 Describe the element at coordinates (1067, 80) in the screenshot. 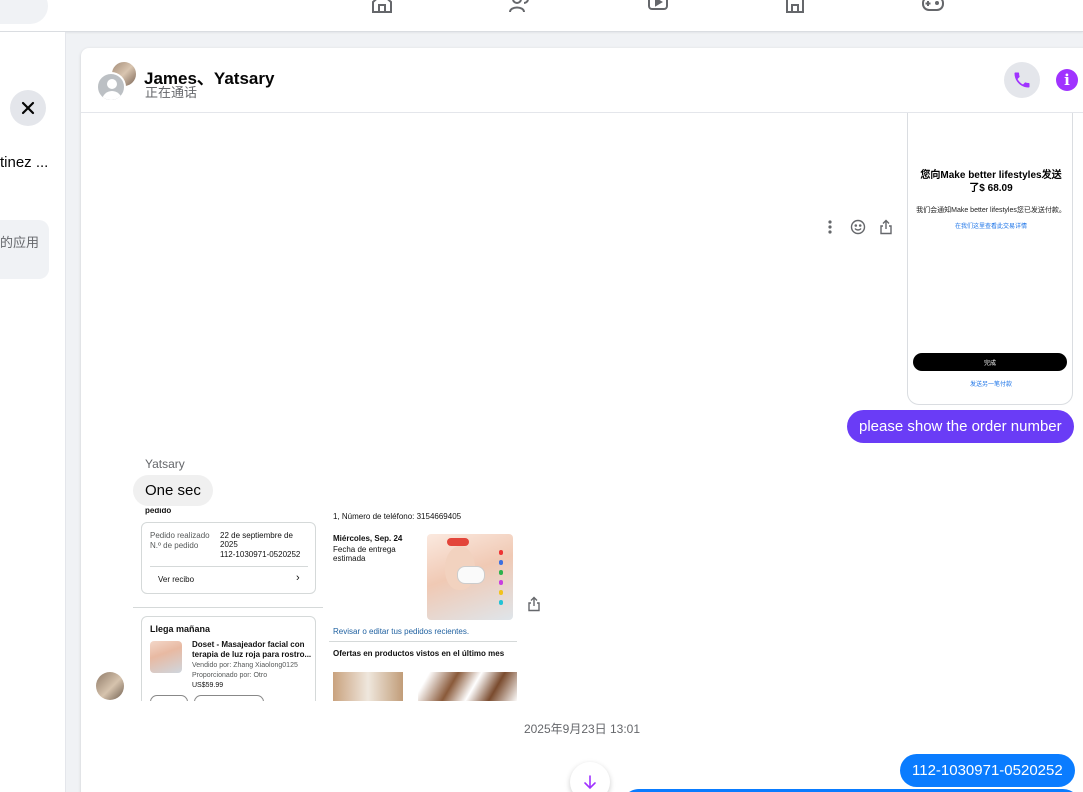

I see `info-icon: i` at that location.